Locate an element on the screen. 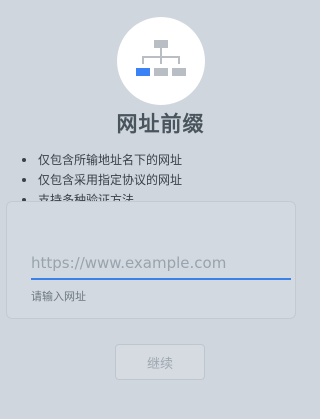  continue-button: 继续 is located at coordinates (160, 362).